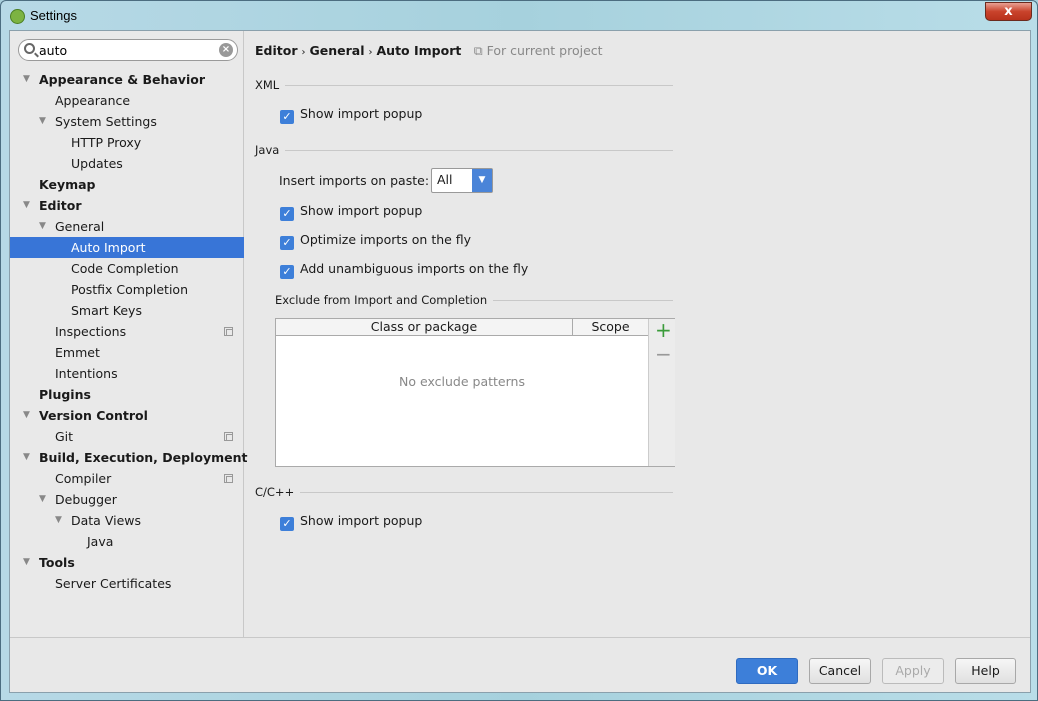 This screenshot has width=1038, height=701. I want to click on tree-item-emmet: Emmet, so click(127, 352).